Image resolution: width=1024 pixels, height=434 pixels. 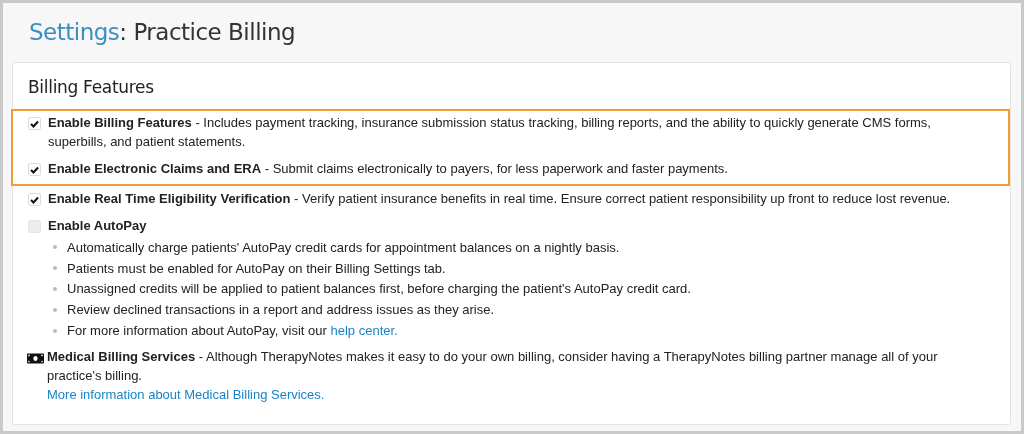 What do you see at coordinates (281, 310) in the screenshot?
I see `bullet-text: Review declined transactions in a report and address issues as they arise.` at bounding box center [281, 310].